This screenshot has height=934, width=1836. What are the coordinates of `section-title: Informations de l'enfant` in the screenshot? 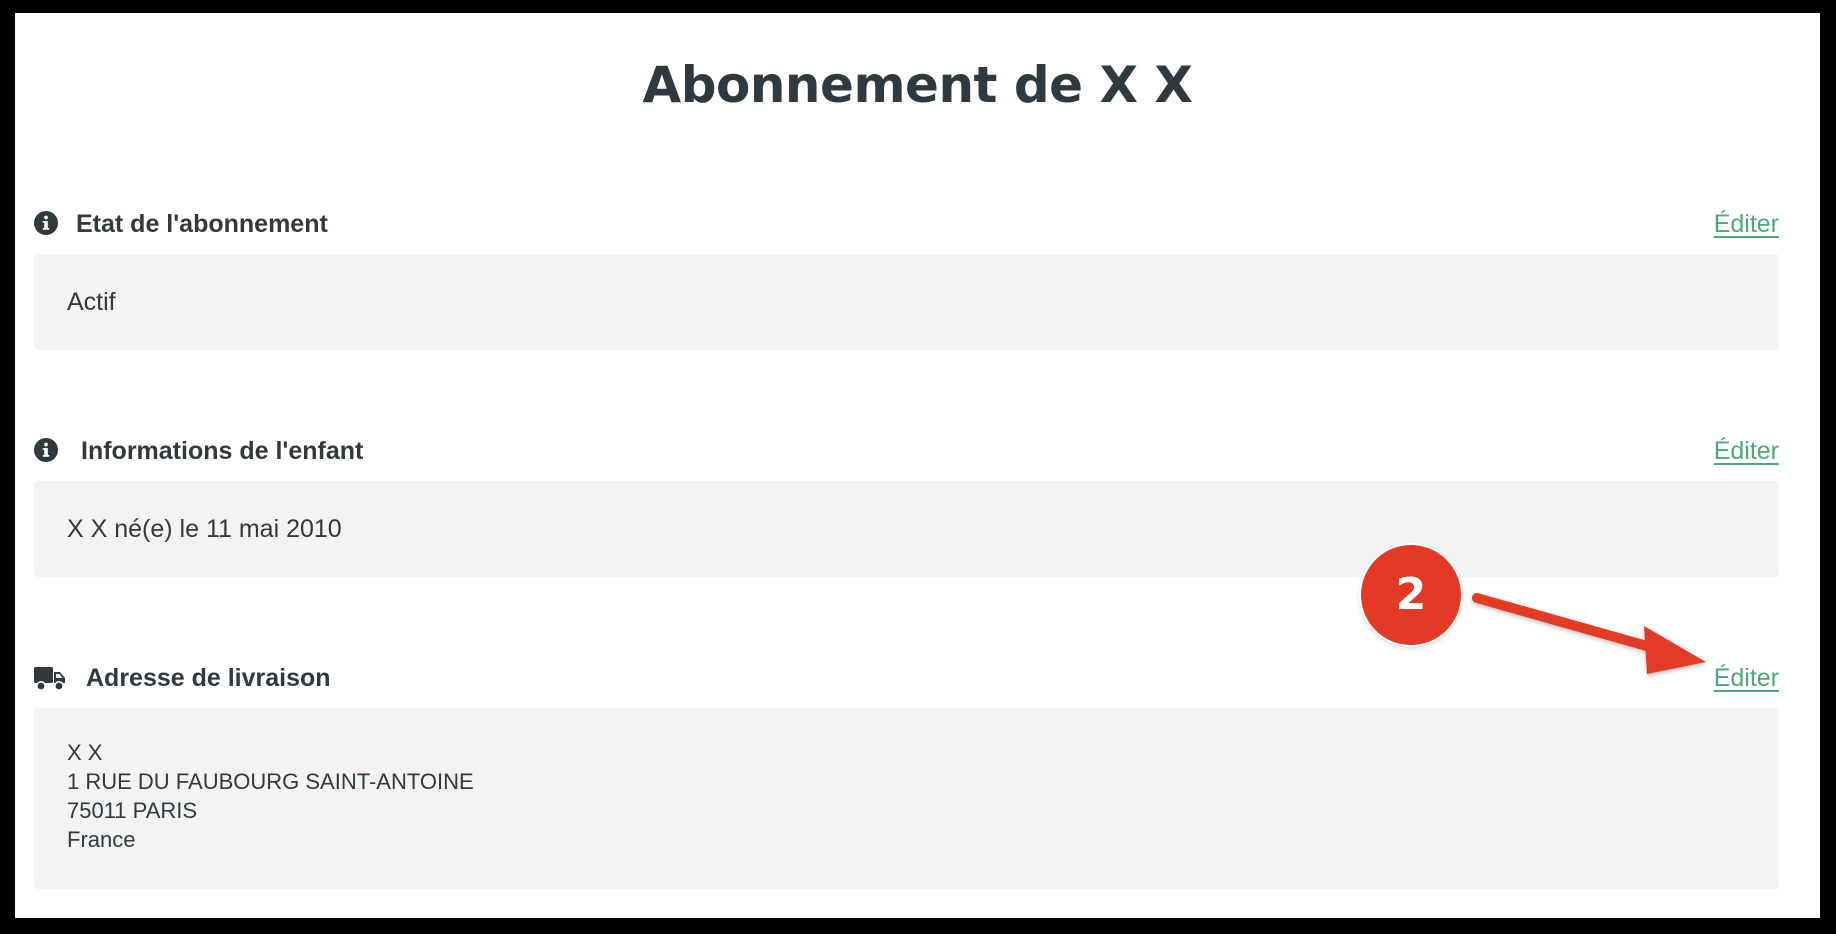 It's located at (222, 451).